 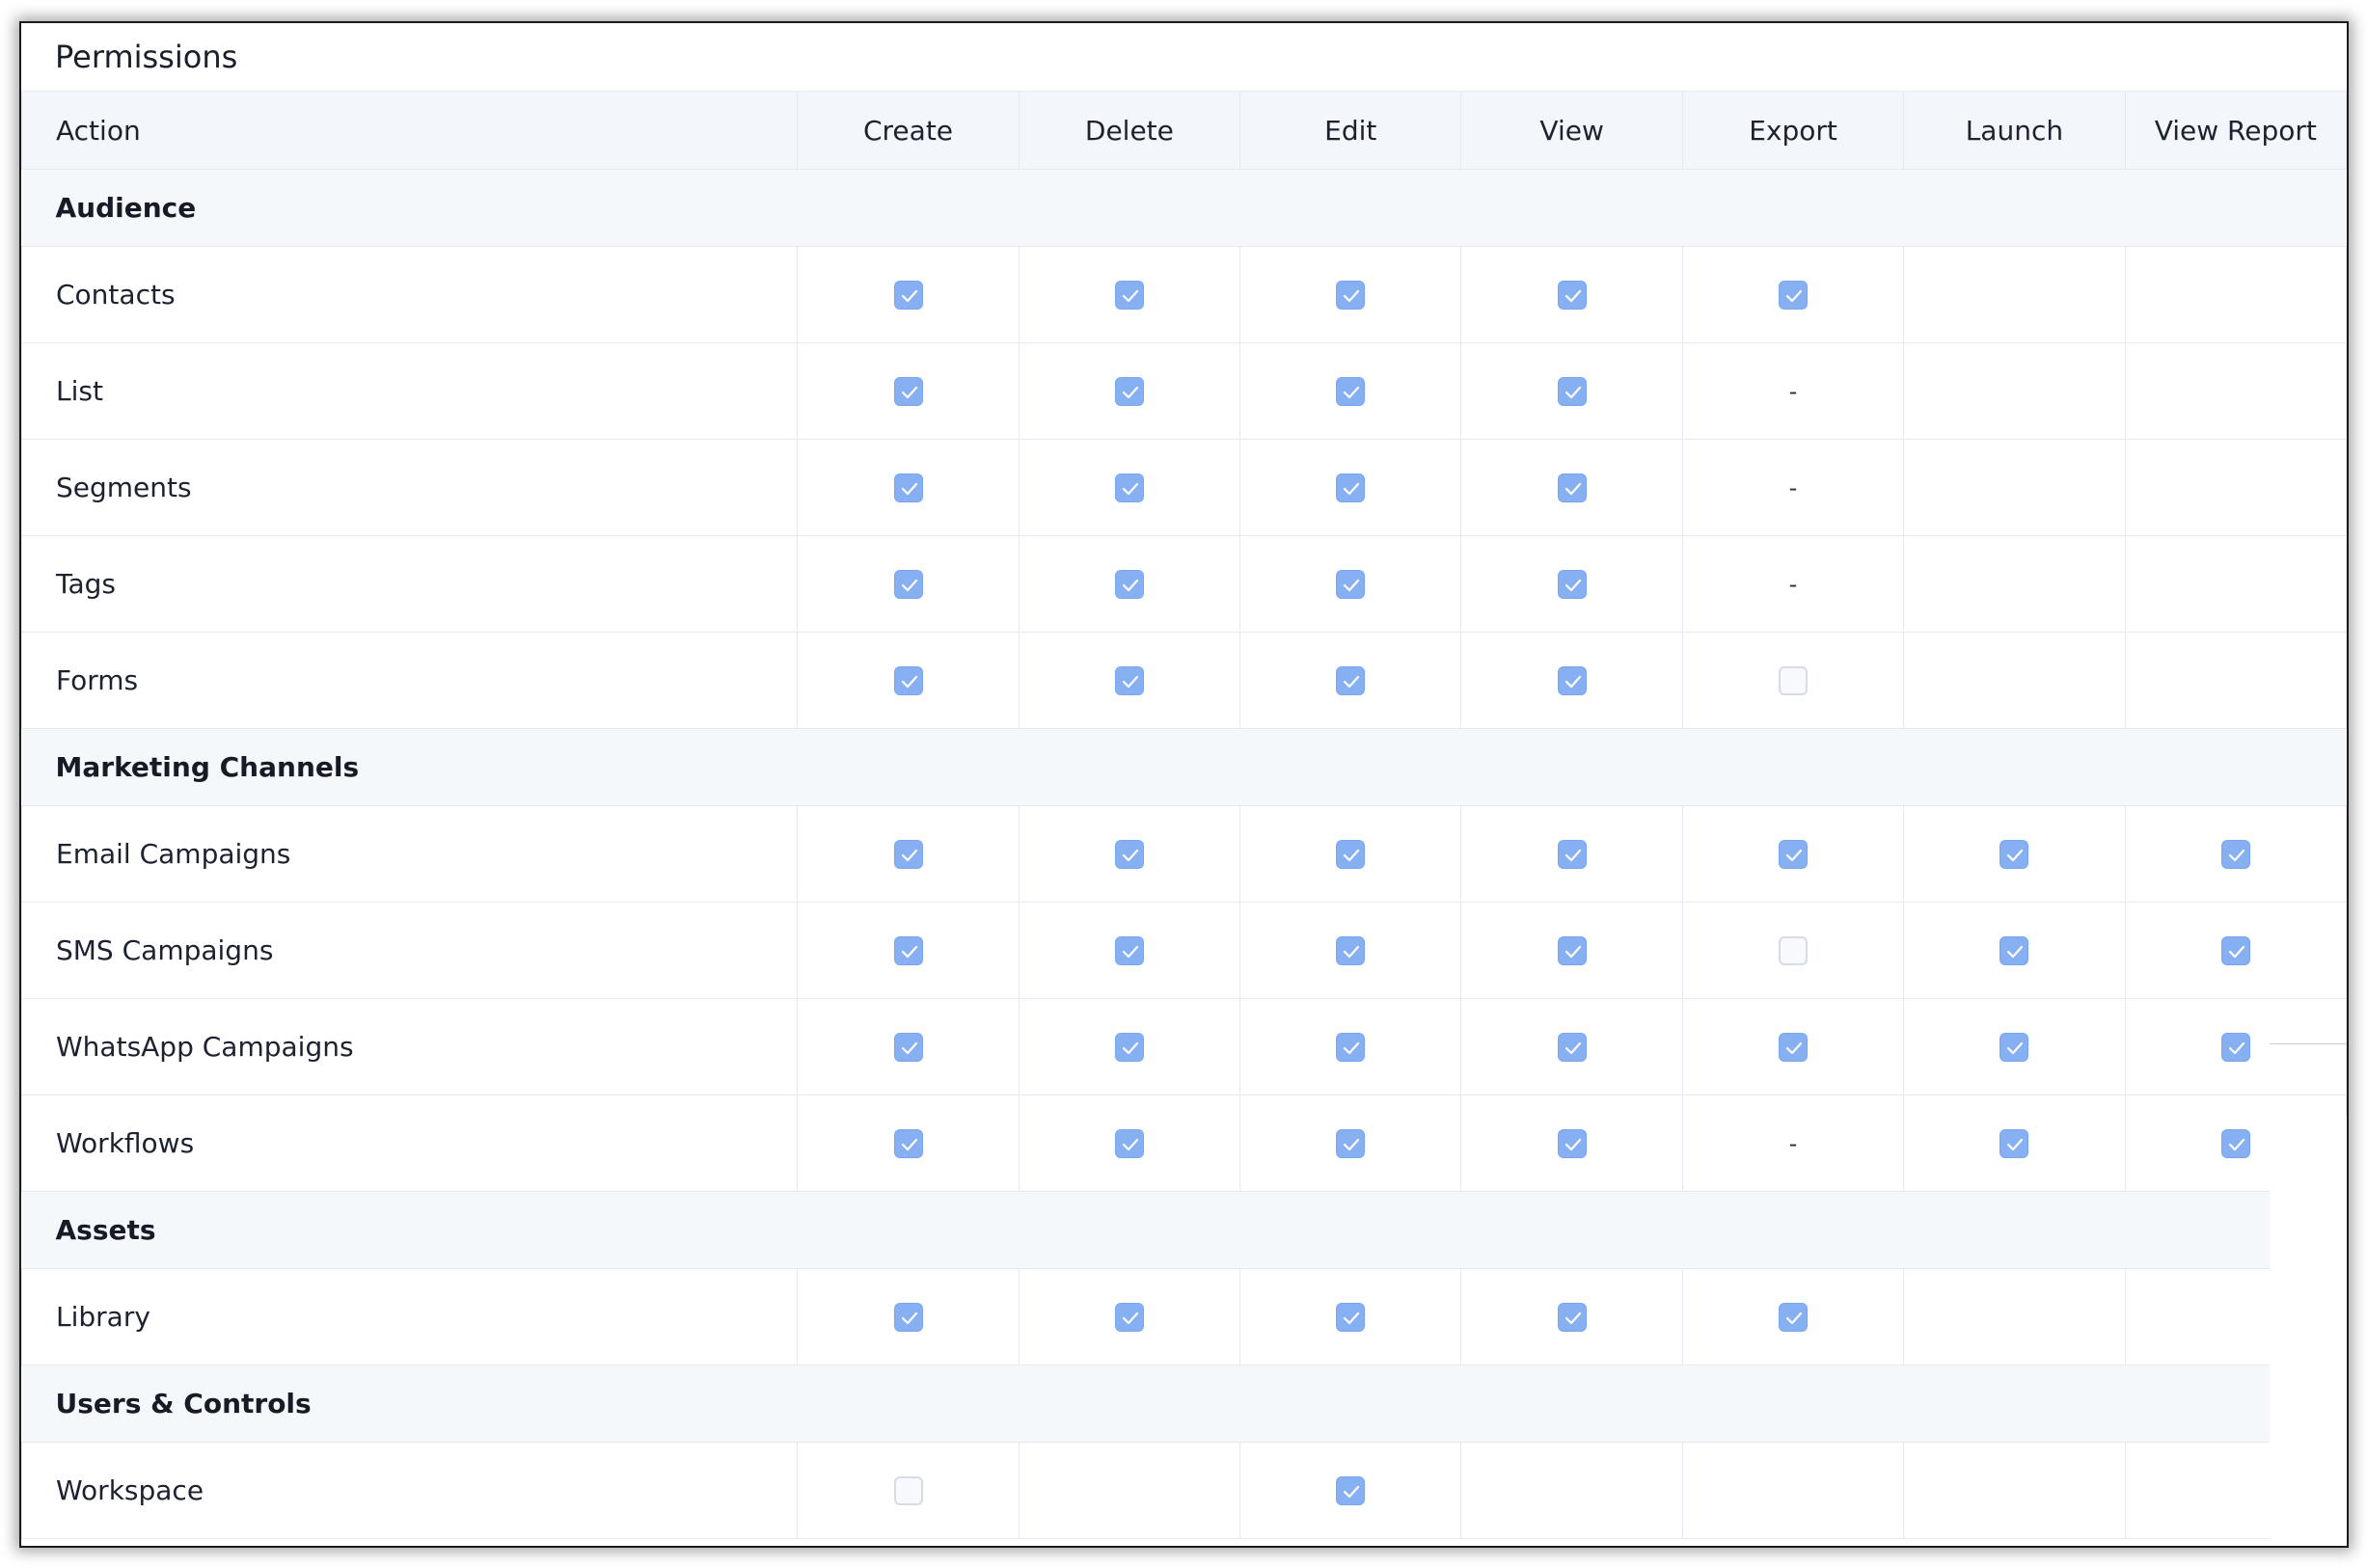 What do you see at coordinates (1793, 488) in the screenshot?
I see `permission-cell-export: -` at bounding box center [1793, 488].